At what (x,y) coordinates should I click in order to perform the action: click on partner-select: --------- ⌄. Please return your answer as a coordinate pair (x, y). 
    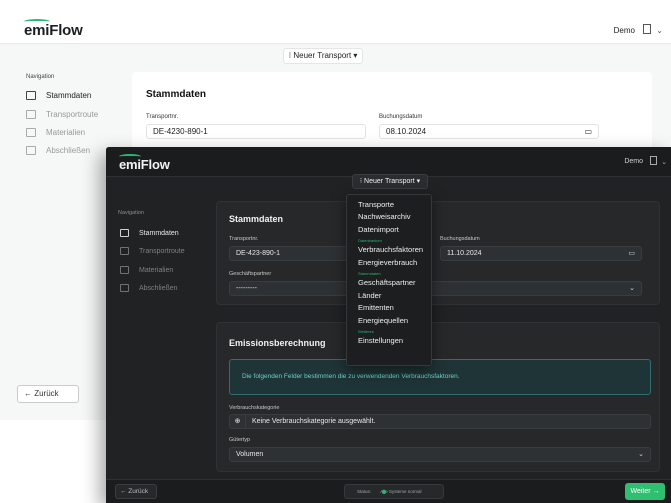
    Looking at the image, I should click on (435, 288).